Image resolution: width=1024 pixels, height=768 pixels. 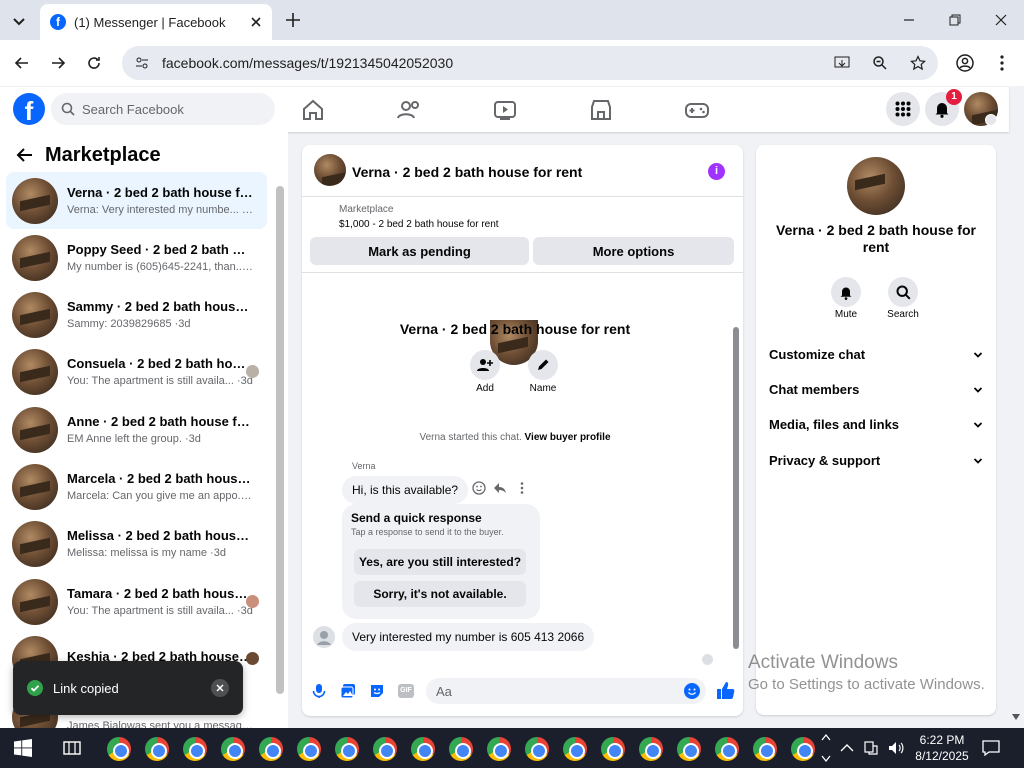 What do you see at coordinates (876, 424) in the screenshot?
I see `media-files-links-row: Media, files and links` at bounding box center [876, 424].